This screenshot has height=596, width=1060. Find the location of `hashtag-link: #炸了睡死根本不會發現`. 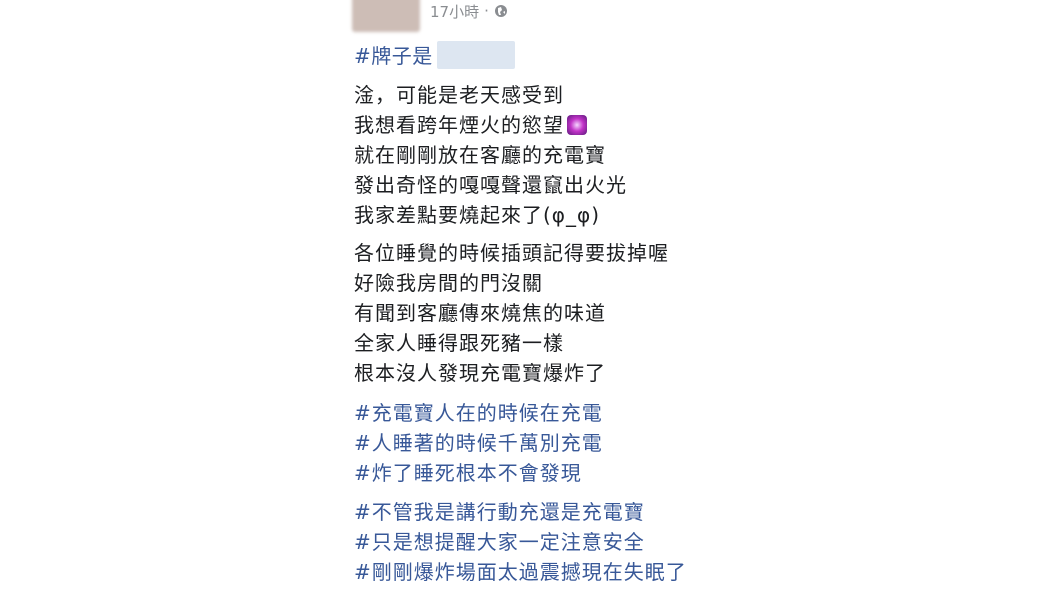

hashtag-link: #炸了睡死根本不會發現 is located at coordinates (478, 473).